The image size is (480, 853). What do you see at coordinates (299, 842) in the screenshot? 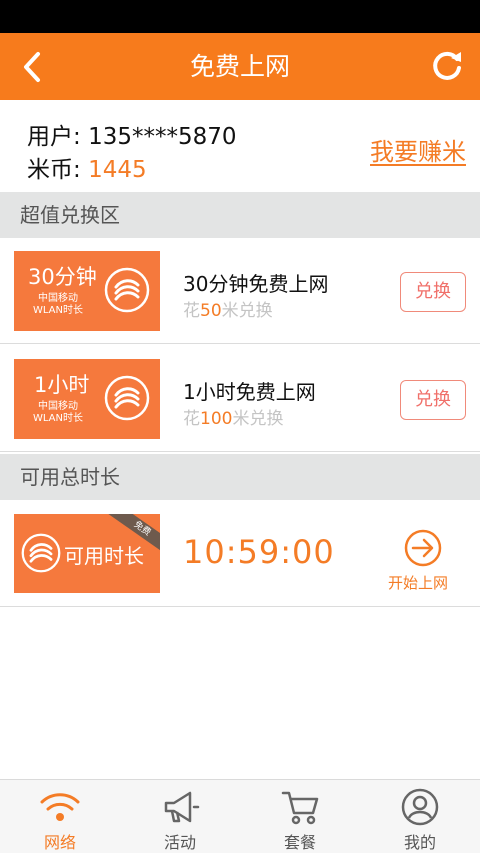
I see `tab-label: 套餐` at bounding box center [299, 842].